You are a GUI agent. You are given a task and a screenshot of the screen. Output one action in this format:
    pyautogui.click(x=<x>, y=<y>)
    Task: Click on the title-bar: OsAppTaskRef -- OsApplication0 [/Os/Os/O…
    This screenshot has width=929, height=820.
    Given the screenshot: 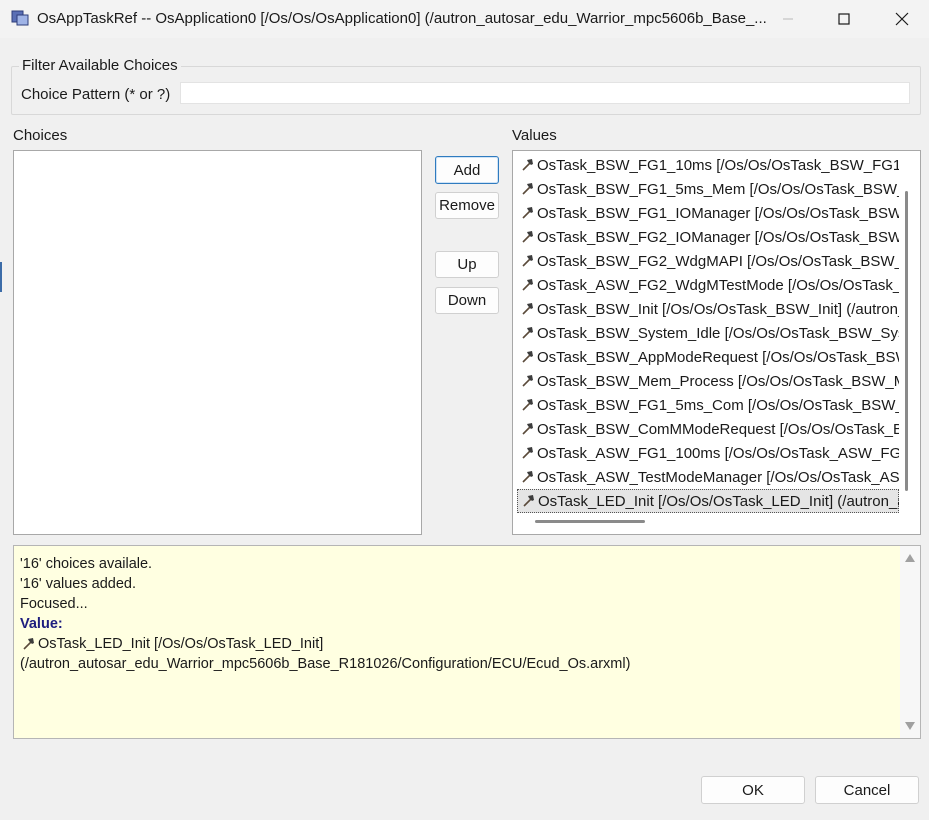 What is the action you would take?
    pyautogui.click(x=464, y=19)
    